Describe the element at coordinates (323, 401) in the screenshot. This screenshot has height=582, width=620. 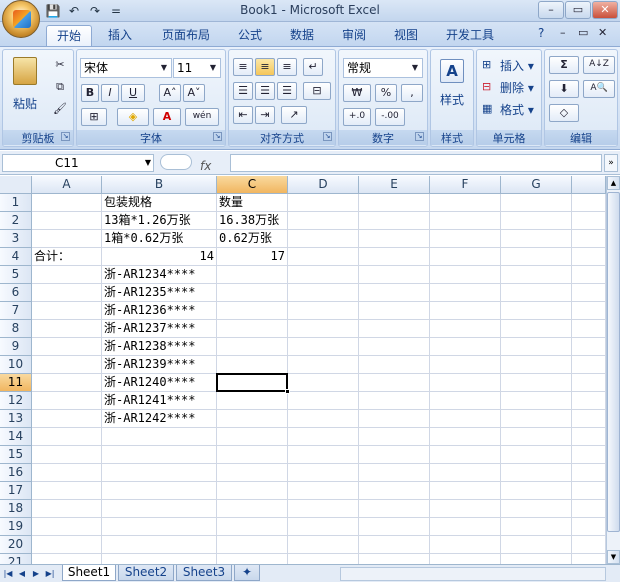
I see `cell-d12` at that location.